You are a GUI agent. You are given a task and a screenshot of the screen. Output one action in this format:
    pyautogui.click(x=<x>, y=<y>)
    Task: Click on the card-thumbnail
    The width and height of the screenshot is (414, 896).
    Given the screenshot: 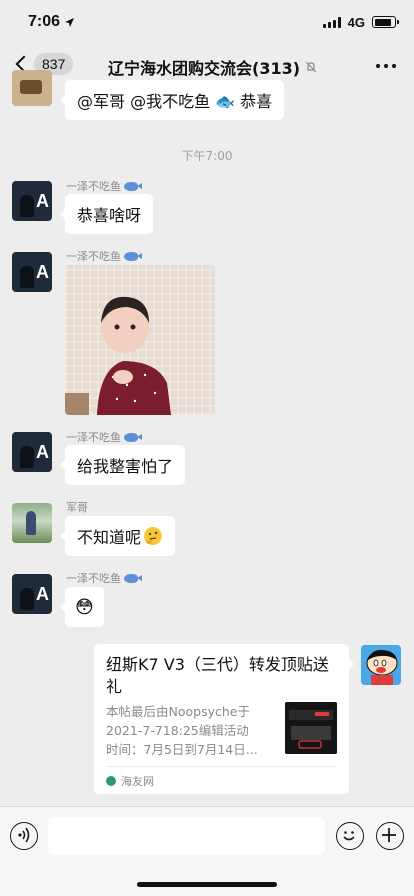 What is the action you would take?
    pyautogui.click(x=311, y=728)
    